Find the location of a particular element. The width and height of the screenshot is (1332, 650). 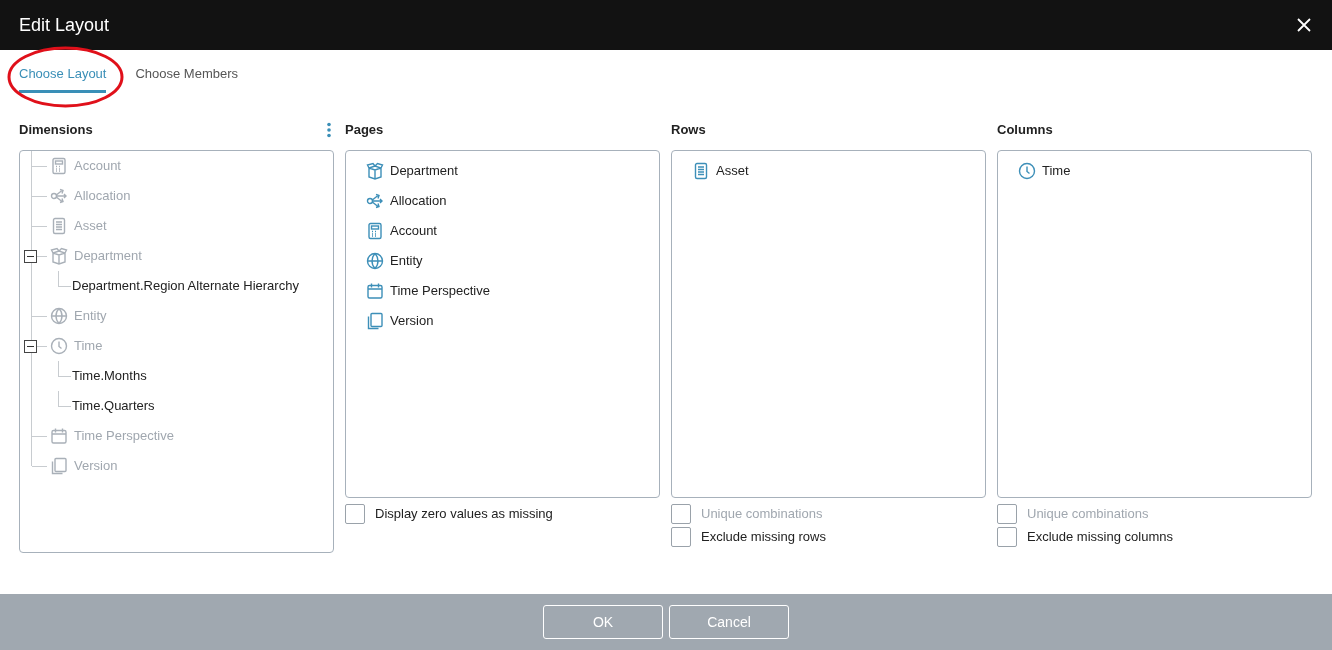

panel-item: Account is located at coordinates (413, 231).